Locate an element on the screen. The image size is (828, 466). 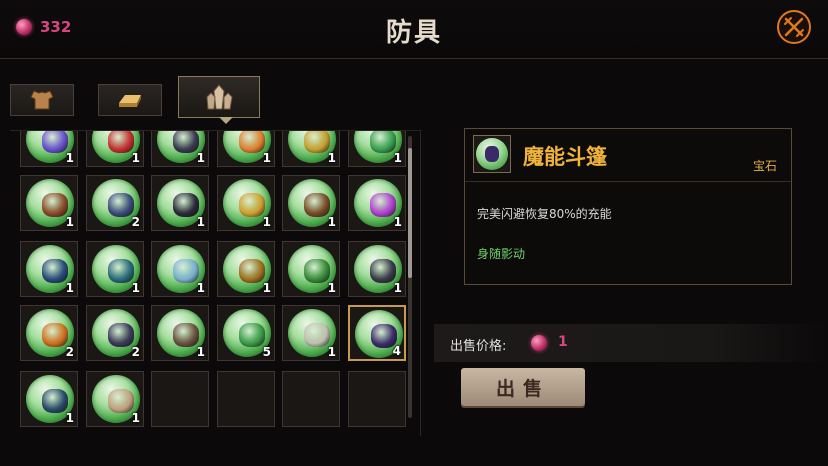
cloak-icon is located at coordinates (492, 154).